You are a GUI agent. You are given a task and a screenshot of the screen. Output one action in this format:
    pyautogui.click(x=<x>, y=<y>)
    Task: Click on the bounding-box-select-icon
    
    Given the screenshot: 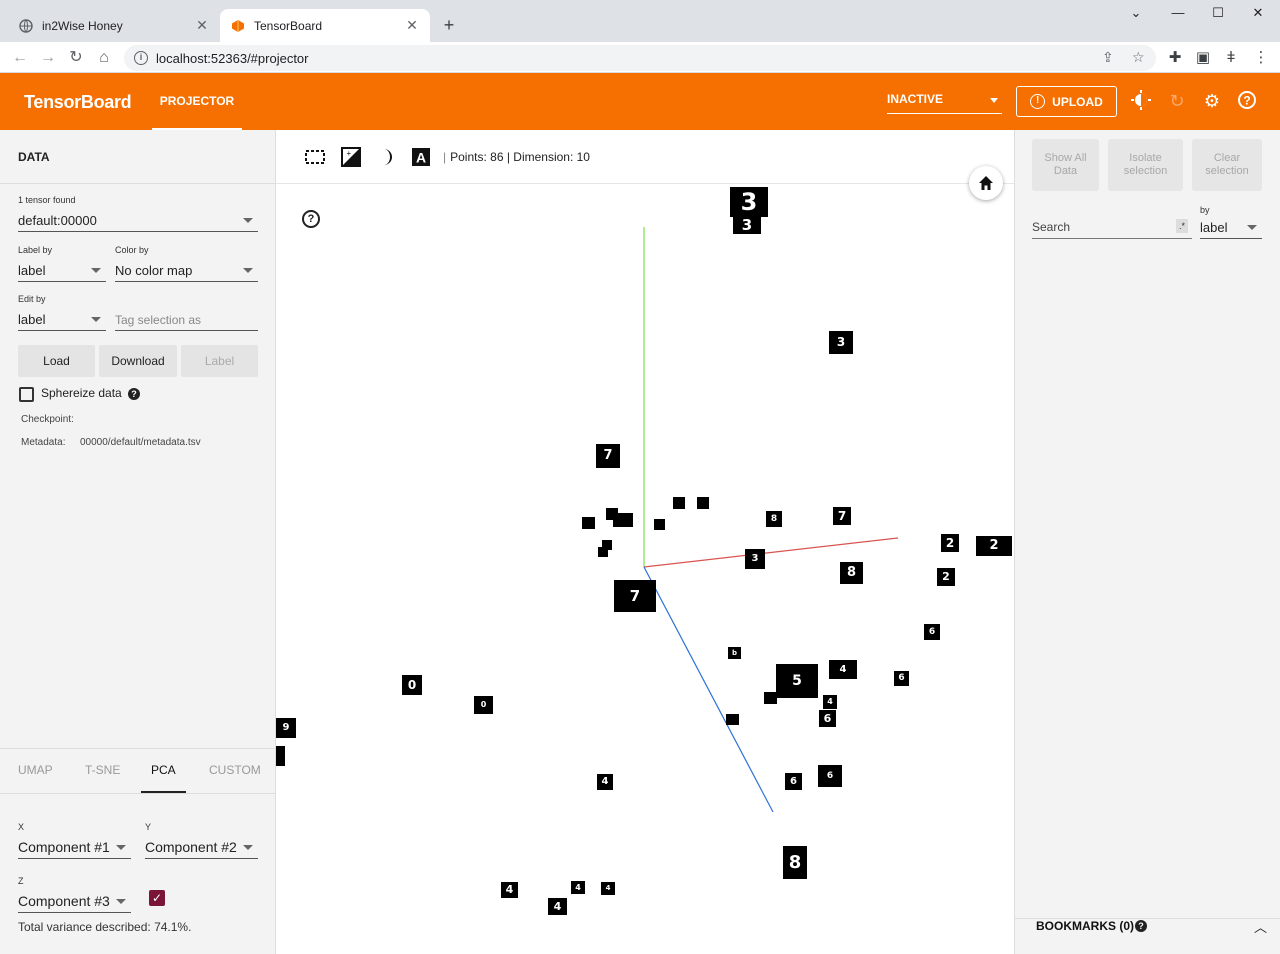 What is the action you would take?
    pyautogui.click(x=315, y=157)
    